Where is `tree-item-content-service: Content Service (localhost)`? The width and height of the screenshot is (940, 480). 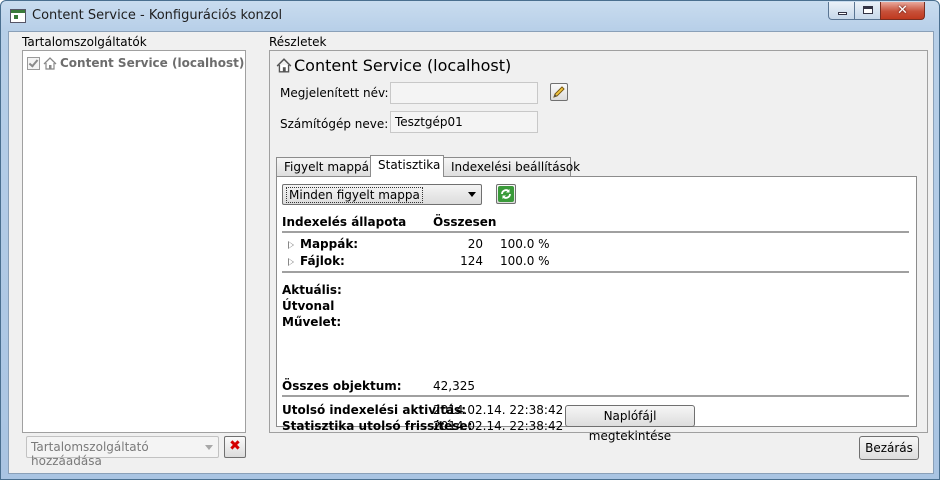 tree-item-content-service: Content Service (localhost) is located at coordinates (135, 63).